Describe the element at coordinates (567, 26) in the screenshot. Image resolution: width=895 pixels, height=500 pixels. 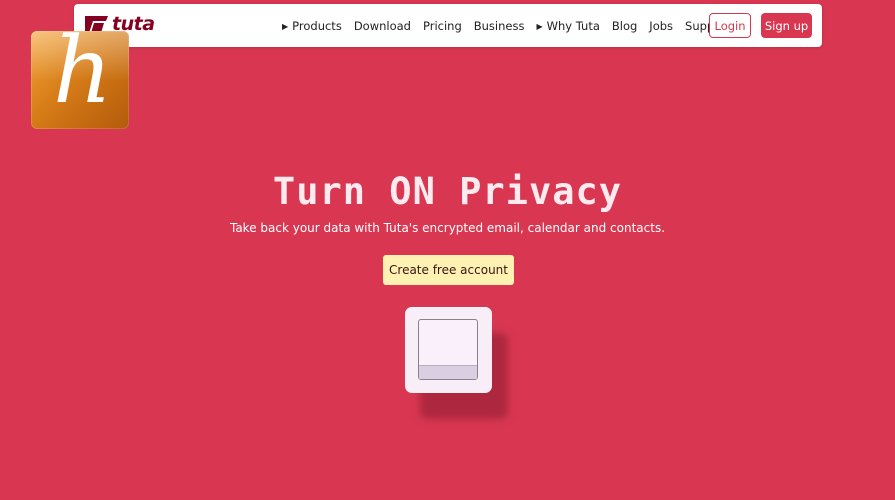
I see `nav-link-why-tuta: ▶ Why Tuta` at that location.